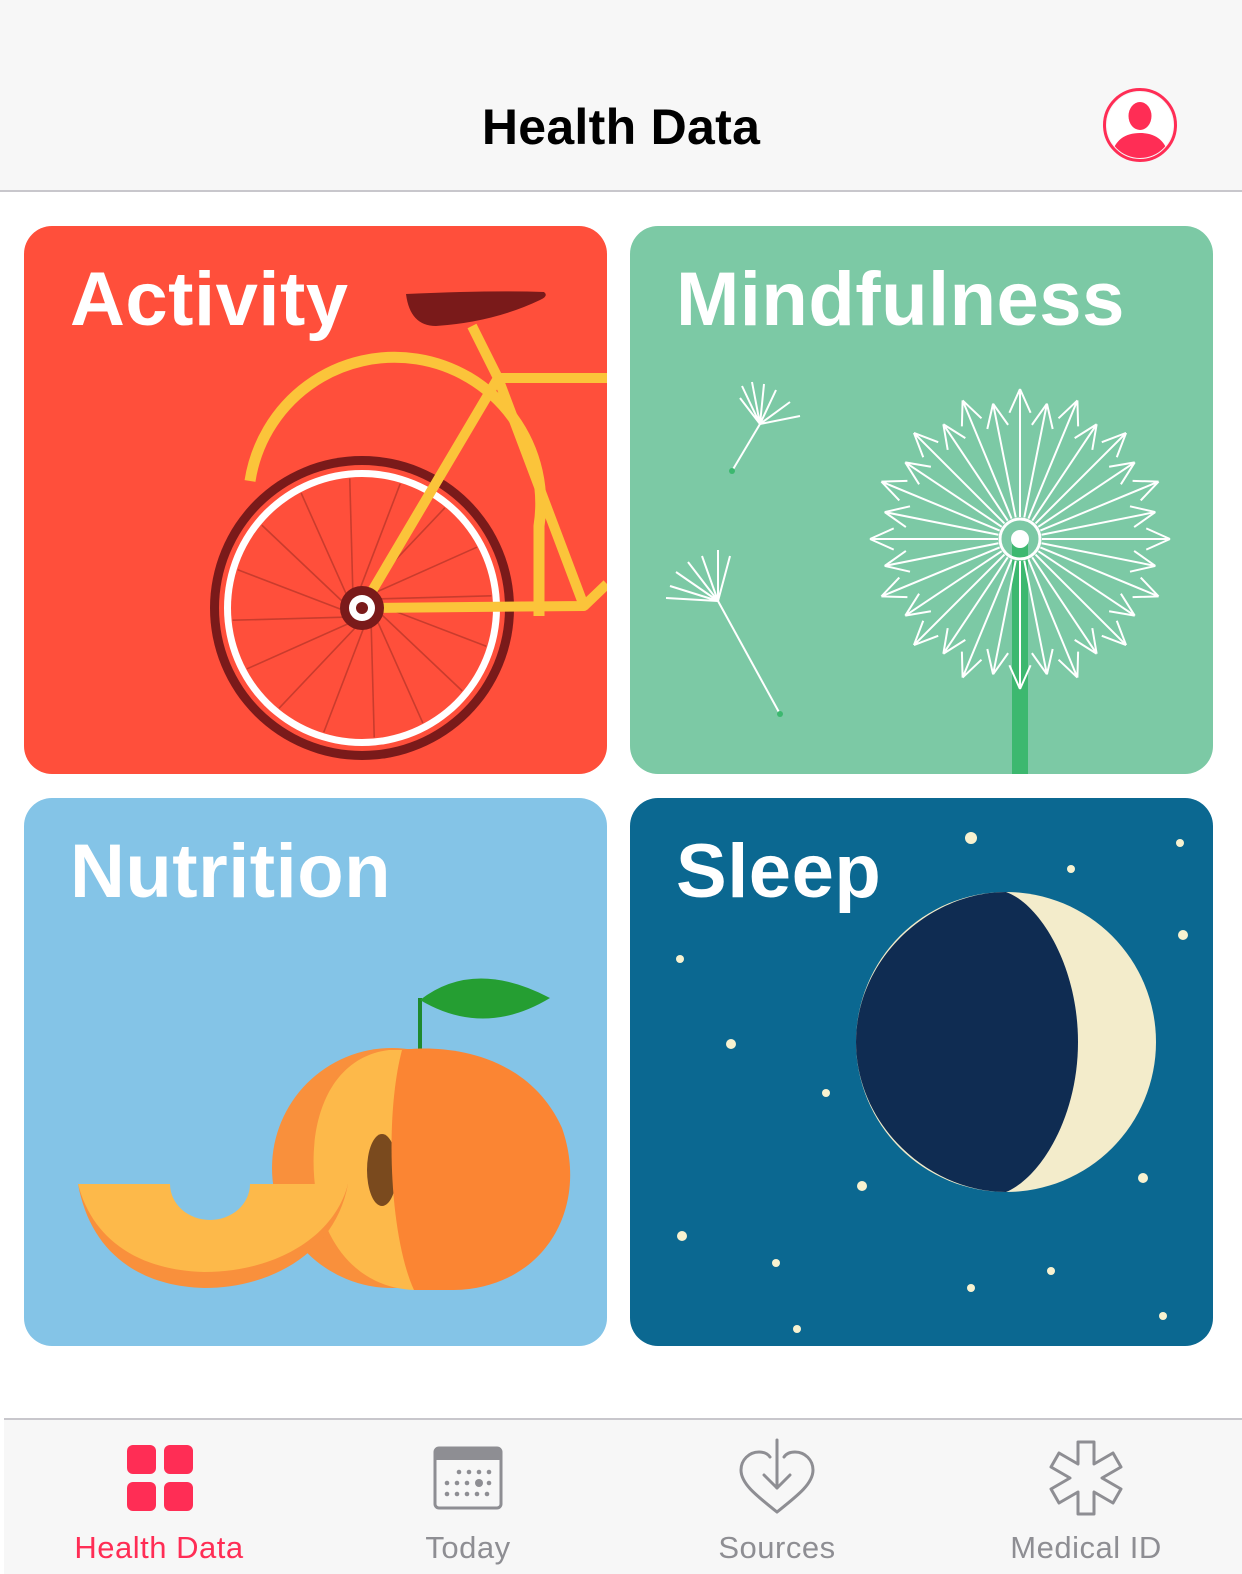  What do you see at coordinates (779, 871) in the screenshot?
I see `category-label: Sleep` at bounding box center [779, 871].